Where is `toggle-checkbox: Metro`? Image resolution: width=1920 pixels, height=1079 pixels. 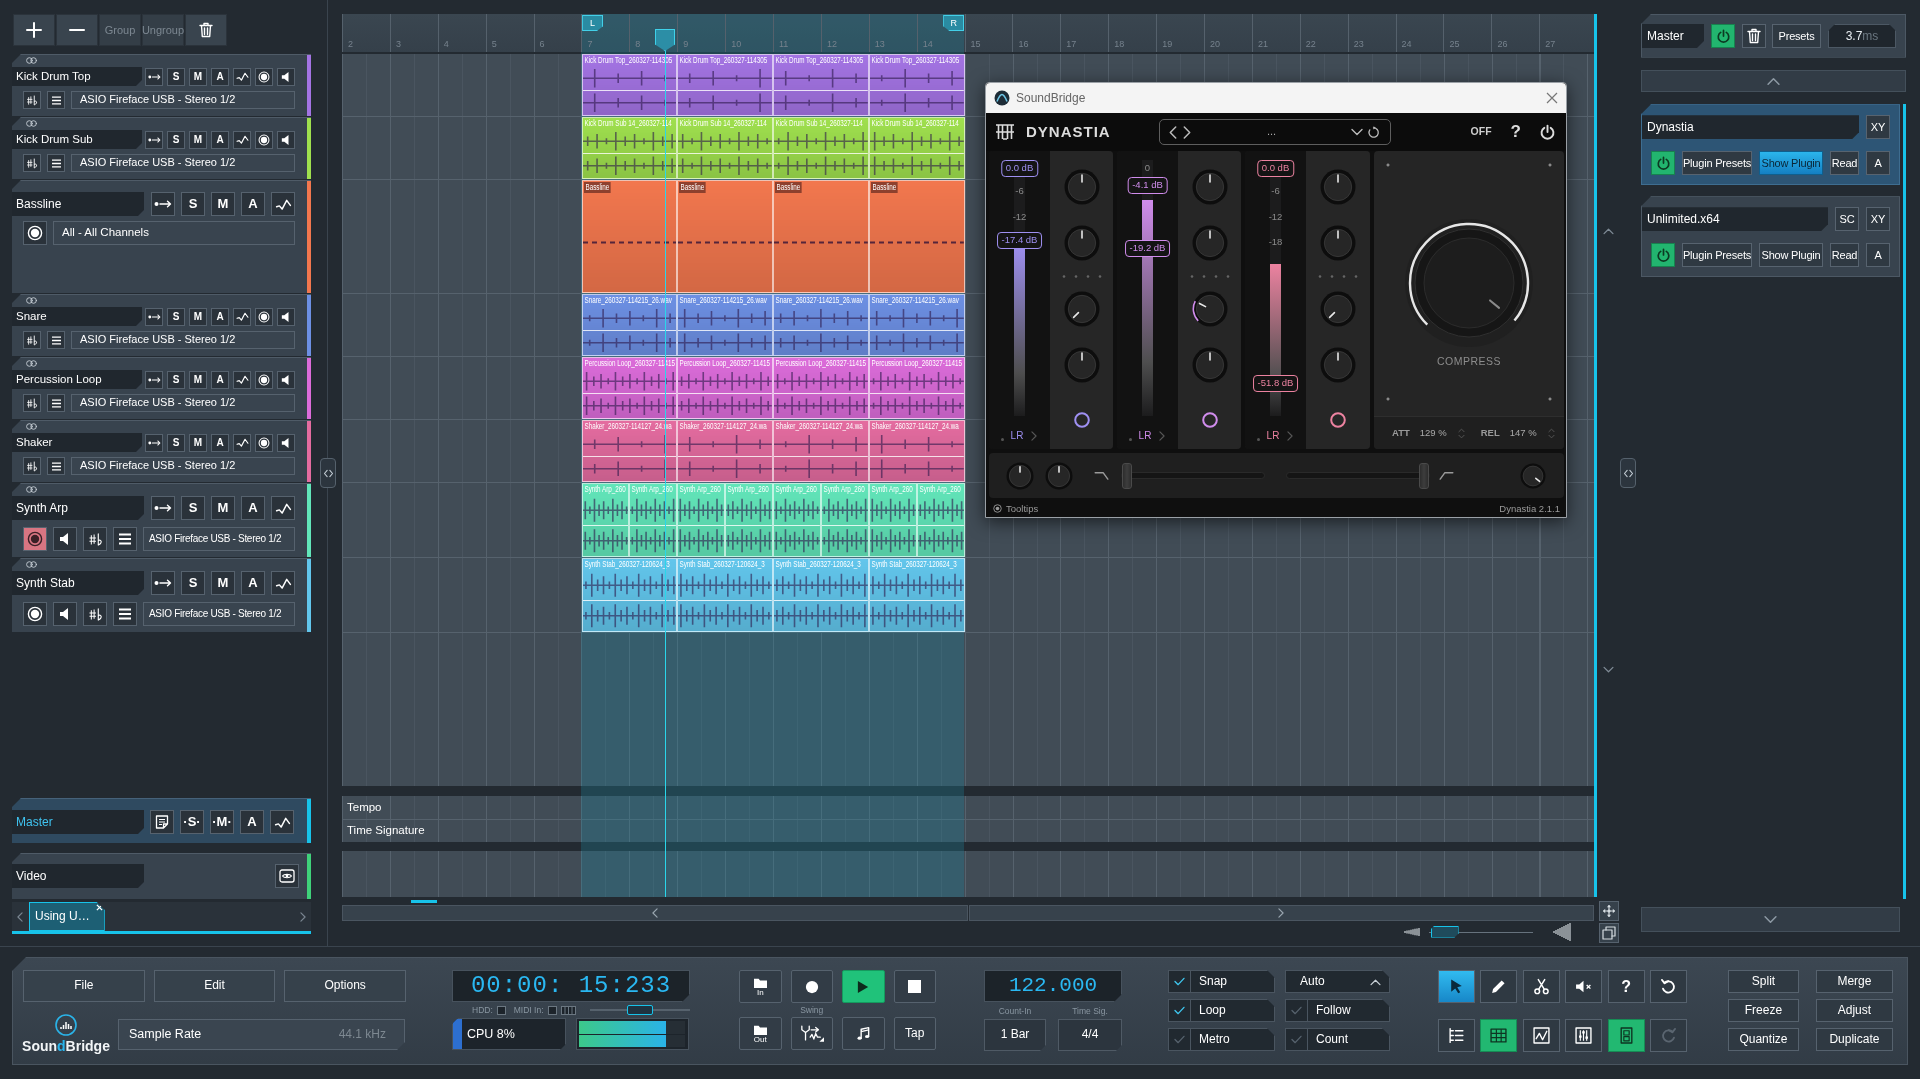 toggle-checkbox: Metro is located at coordinates (1221, 1039).